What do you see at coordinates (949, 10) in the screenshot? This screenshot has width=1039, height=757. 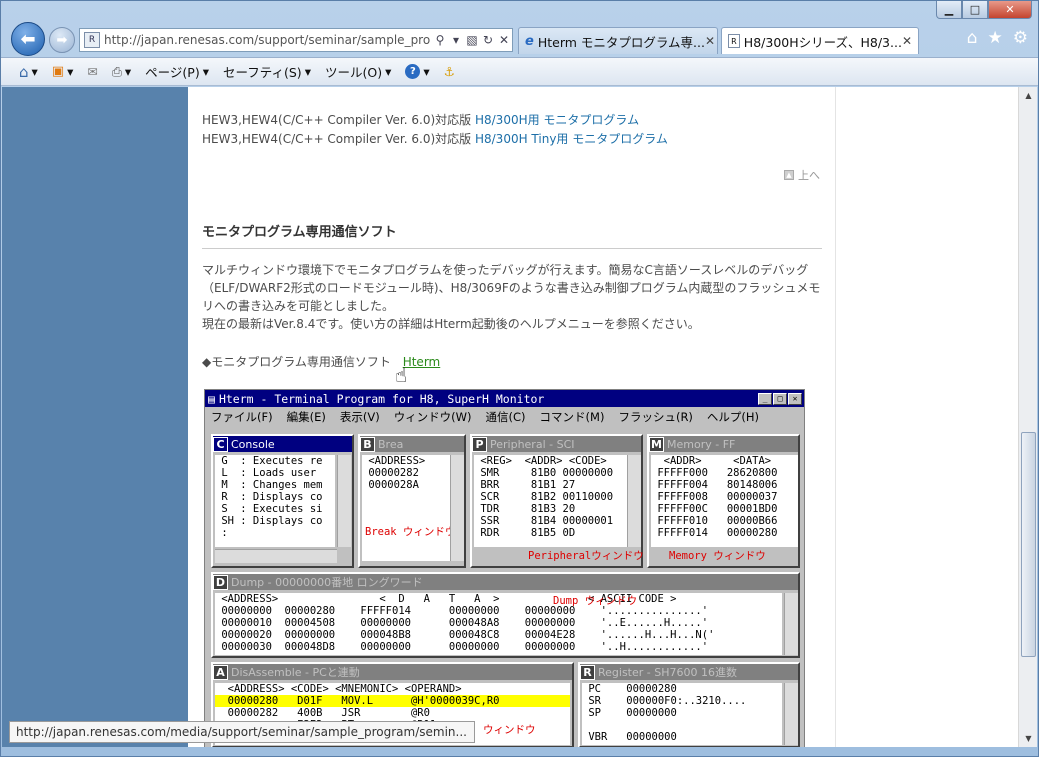 I see `minimize-button: ▁` at bounding box center [949, 10].